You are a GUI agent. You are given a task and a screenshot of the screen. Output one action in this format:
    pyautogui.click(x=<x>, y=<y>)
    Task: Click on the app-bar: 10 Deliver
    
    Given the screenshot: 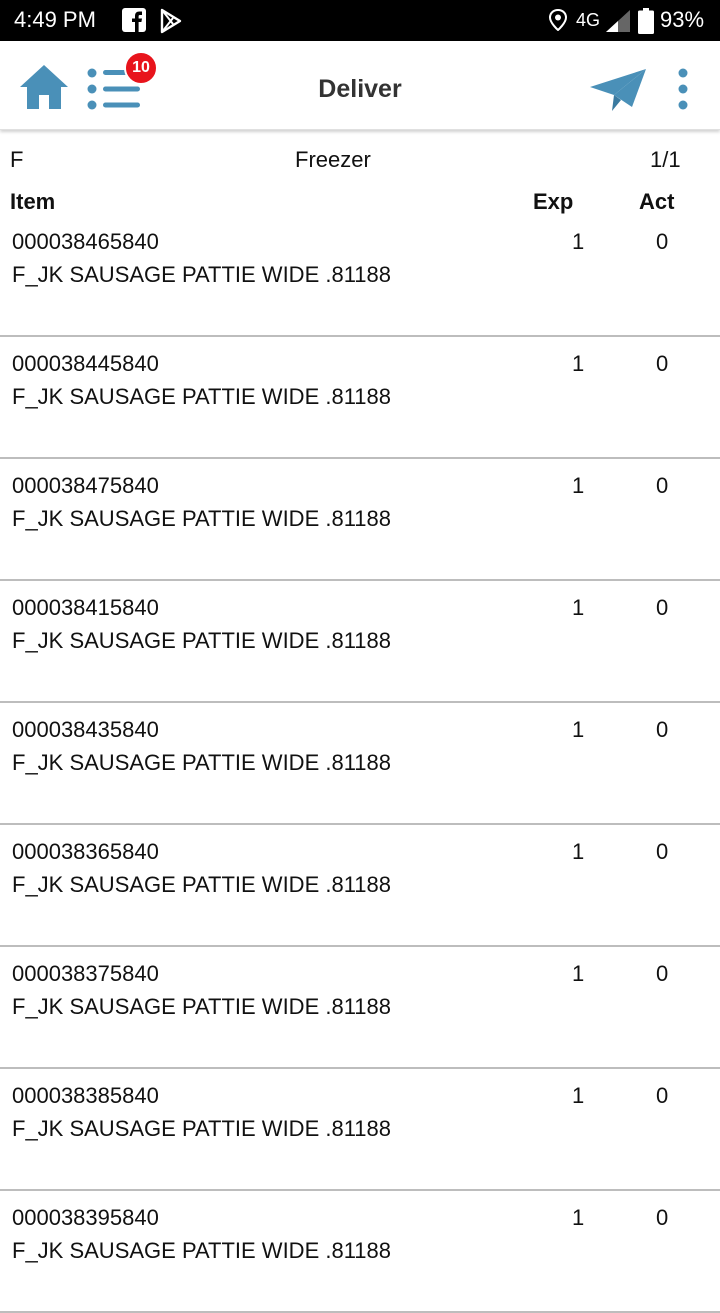 What is the action you would take?
    pyautogui.click(x=360, y=85)
    